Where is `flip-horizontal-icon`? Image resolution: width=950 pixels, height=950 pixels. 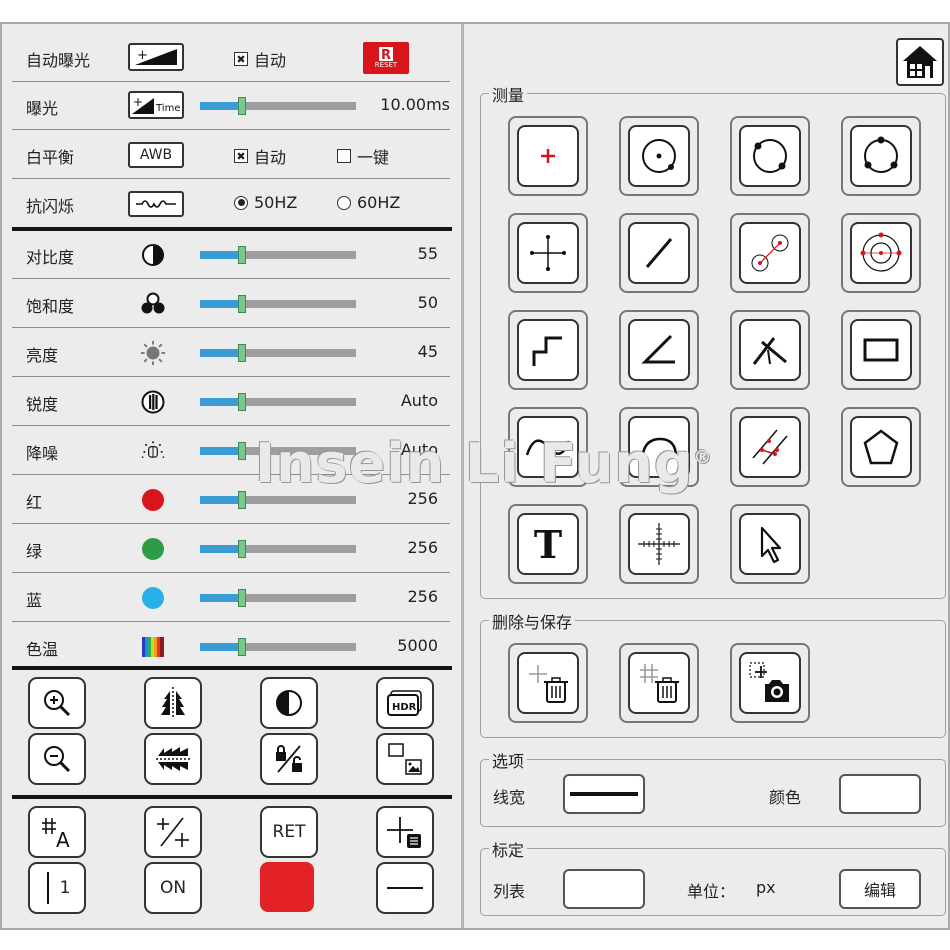 flip-horizontal-icon is located at coordinates (173, 703).